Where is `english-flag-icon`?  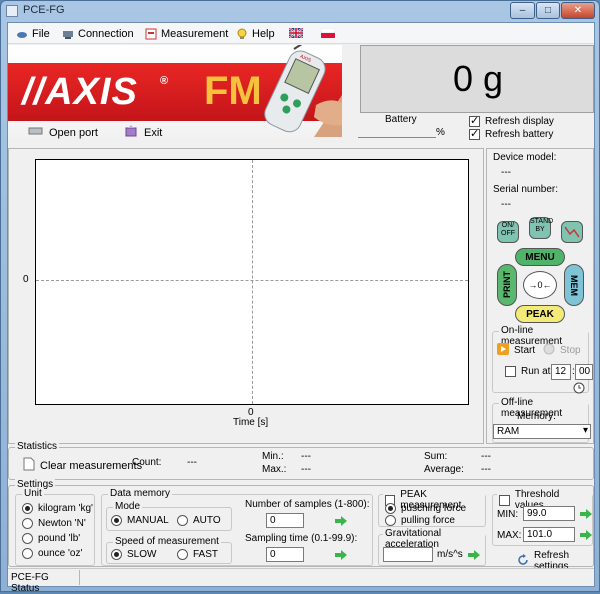 english-flag-icon is located at coordinates (296, 33).